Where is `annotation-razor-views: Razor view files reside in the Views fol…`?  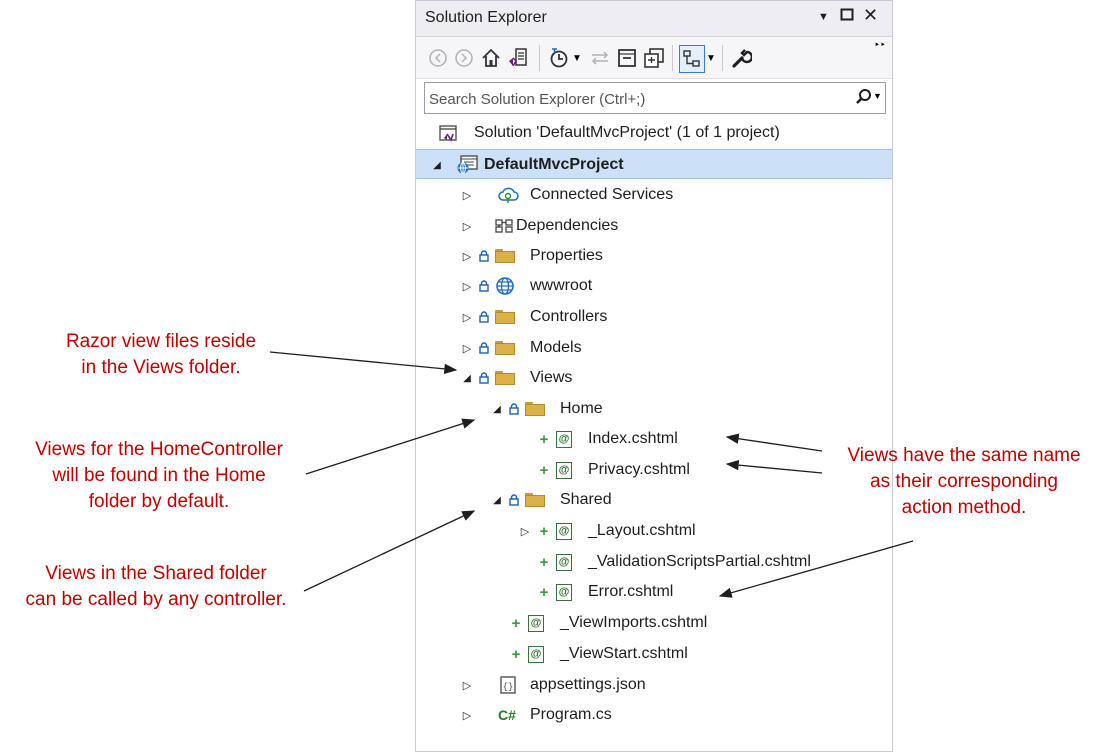 annotation-razor-views: Razor view files reside in the Views fol… is located at coordinates (161, 355).